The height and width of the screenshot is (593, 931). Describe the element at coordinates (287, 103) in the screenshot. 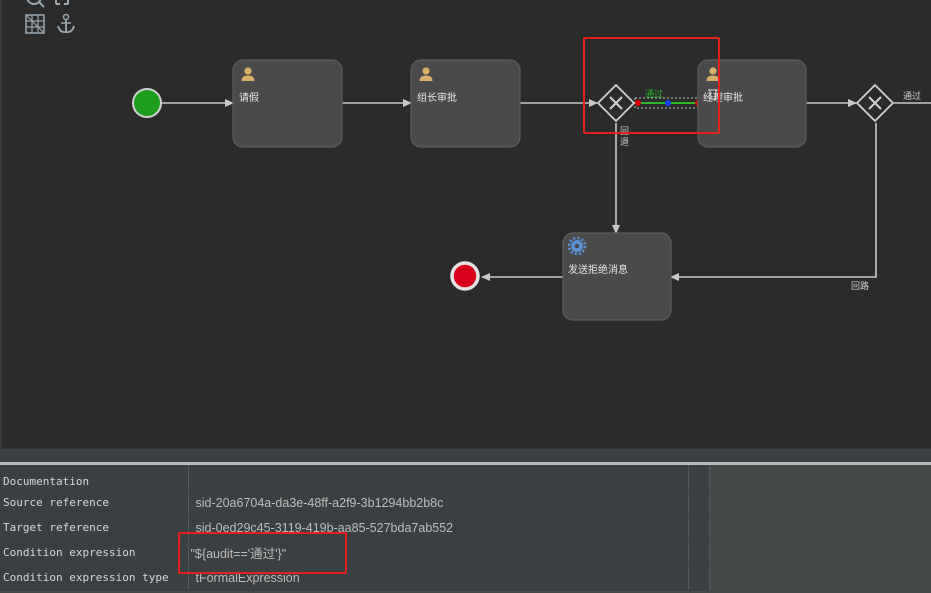

I see `task-qingjia: 请假` at that location.